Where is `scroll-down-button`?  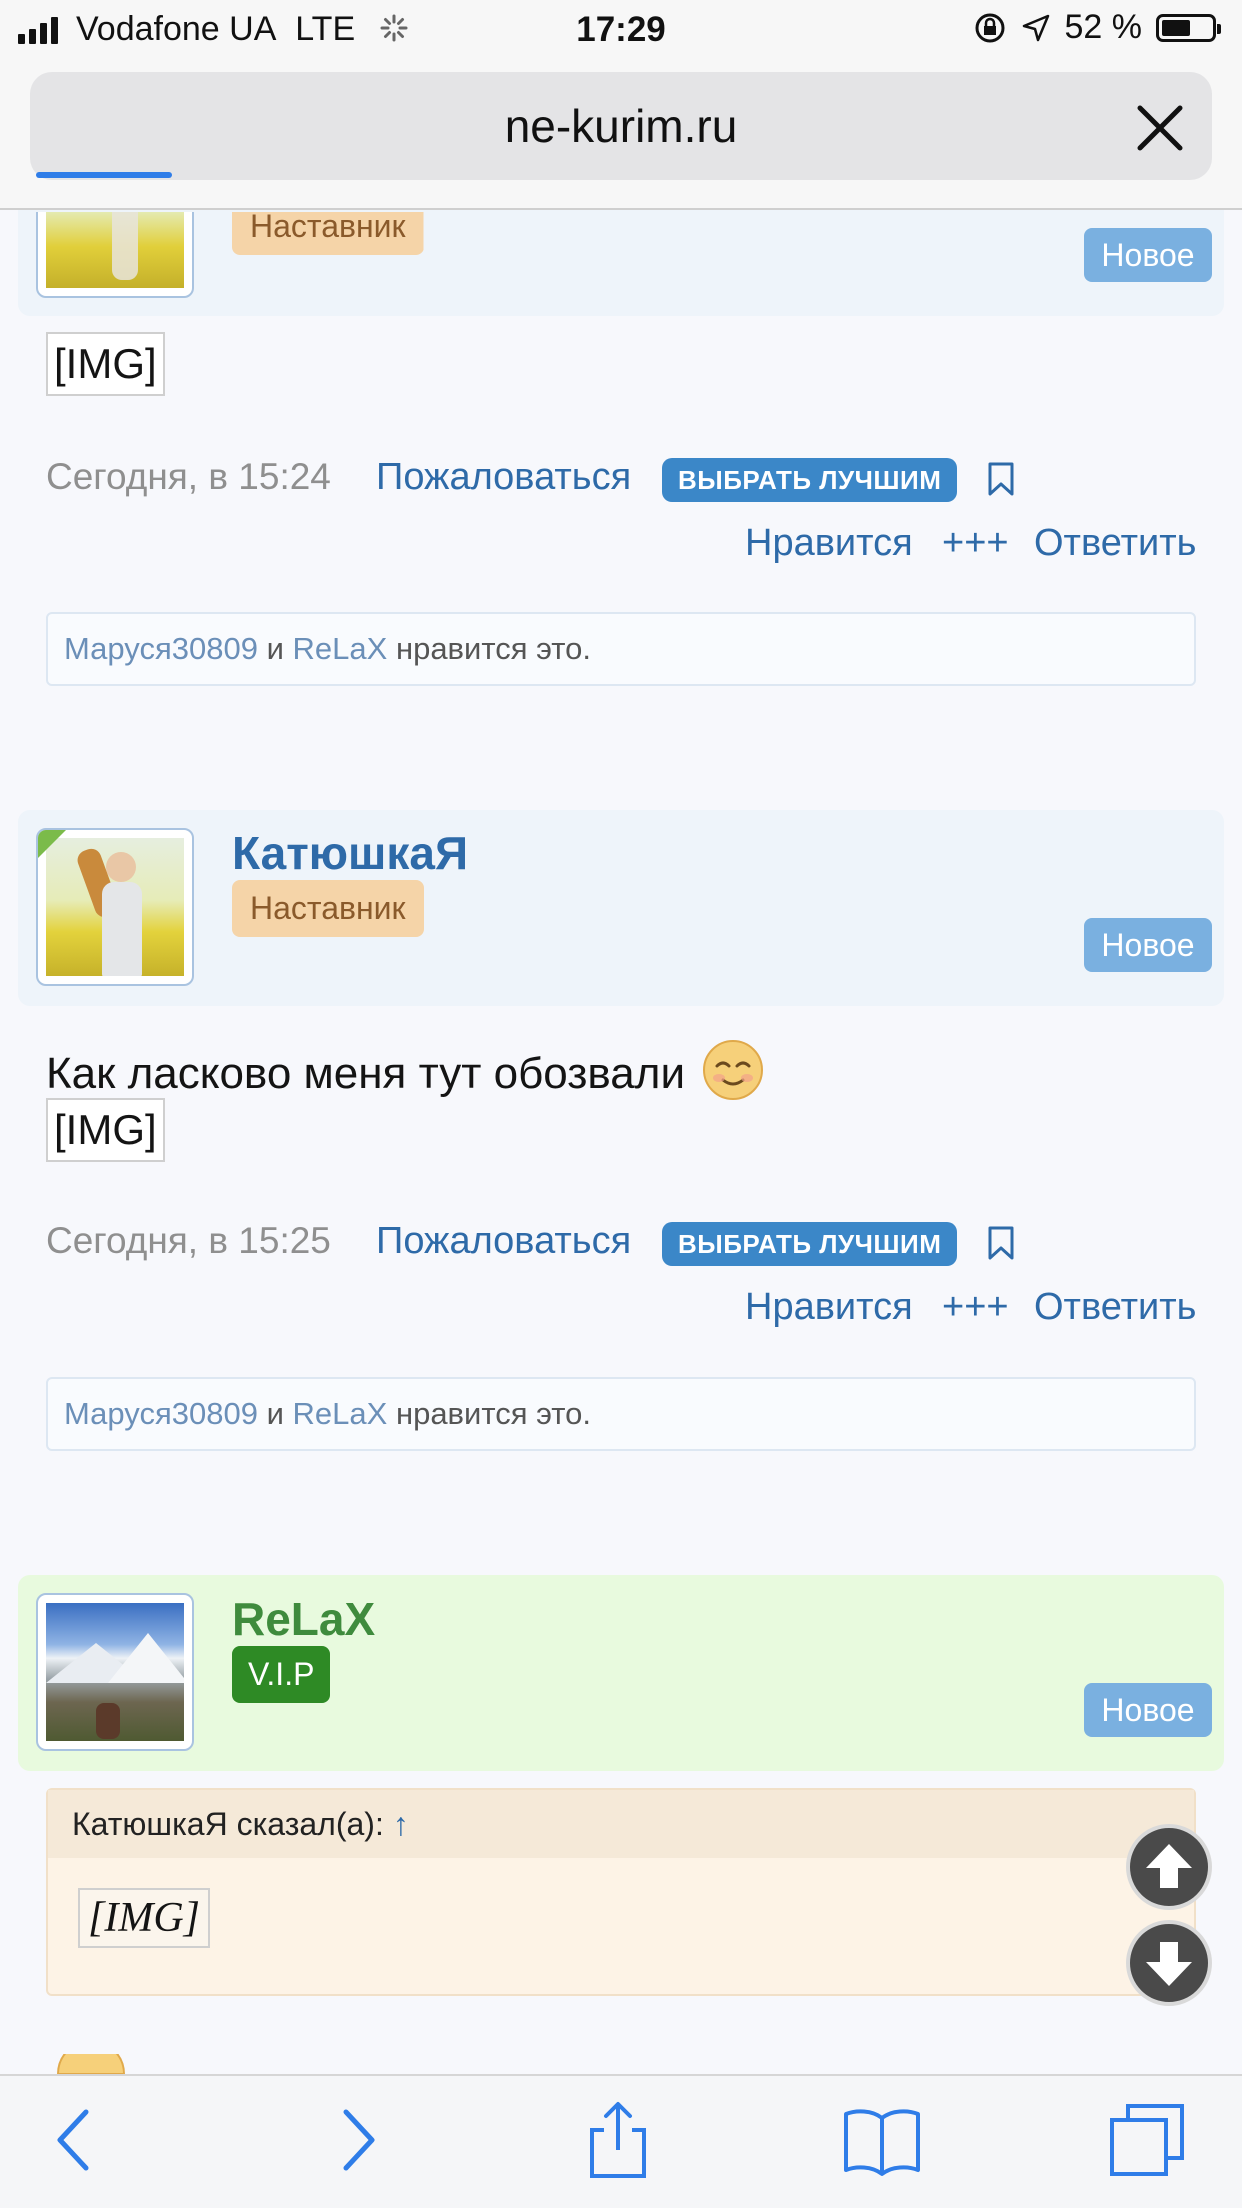 scroll-down-button is located at coordinates (1169, 1963).